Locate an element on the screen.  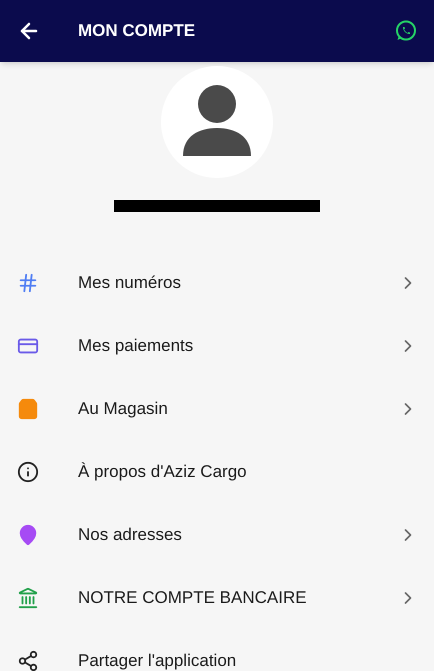
menu-label: Partager l'application is located at coordinates (157, 660).